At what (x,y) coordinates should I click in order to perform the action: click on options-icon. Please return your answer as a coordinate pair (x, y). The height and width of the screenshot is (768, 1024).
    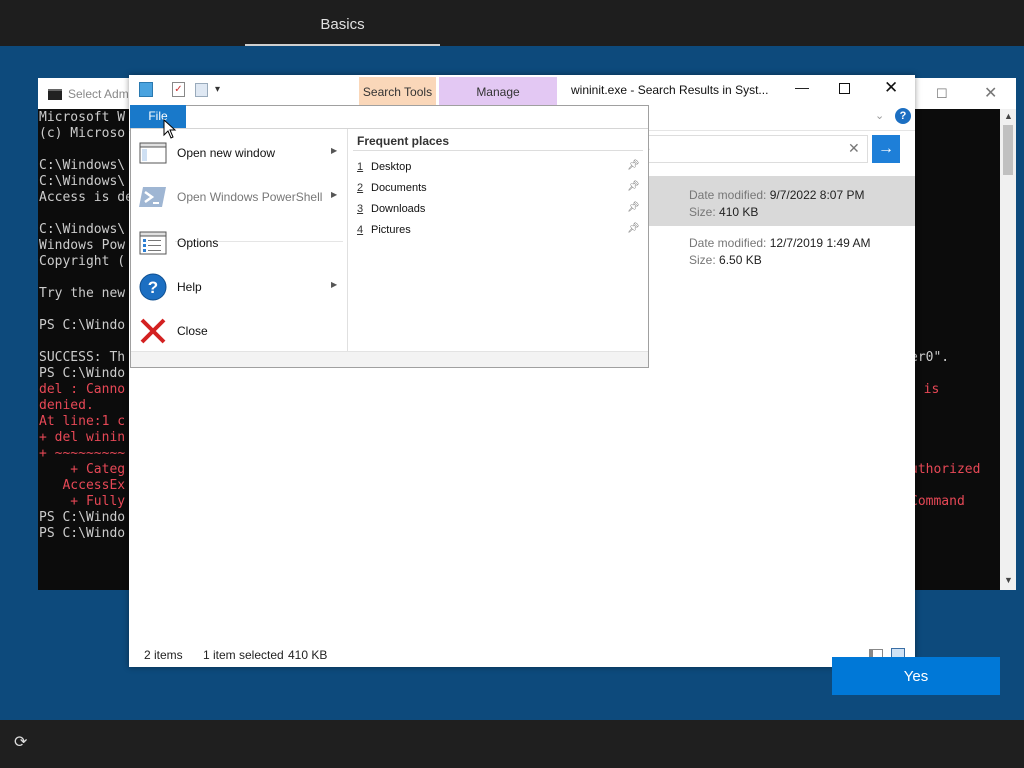
    Looking at the image, I should click on (153, 243).